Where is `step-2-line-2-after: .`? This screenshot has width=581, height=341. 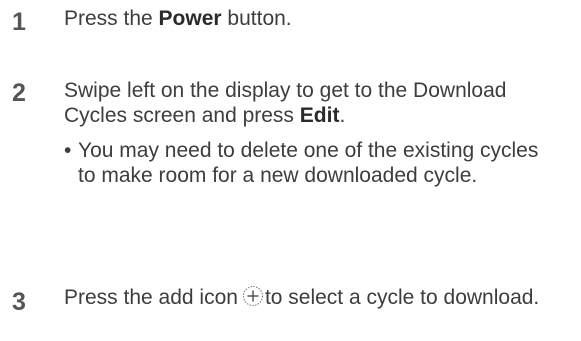
step-2-line-2-after: . is located at coordinates (342, 115).